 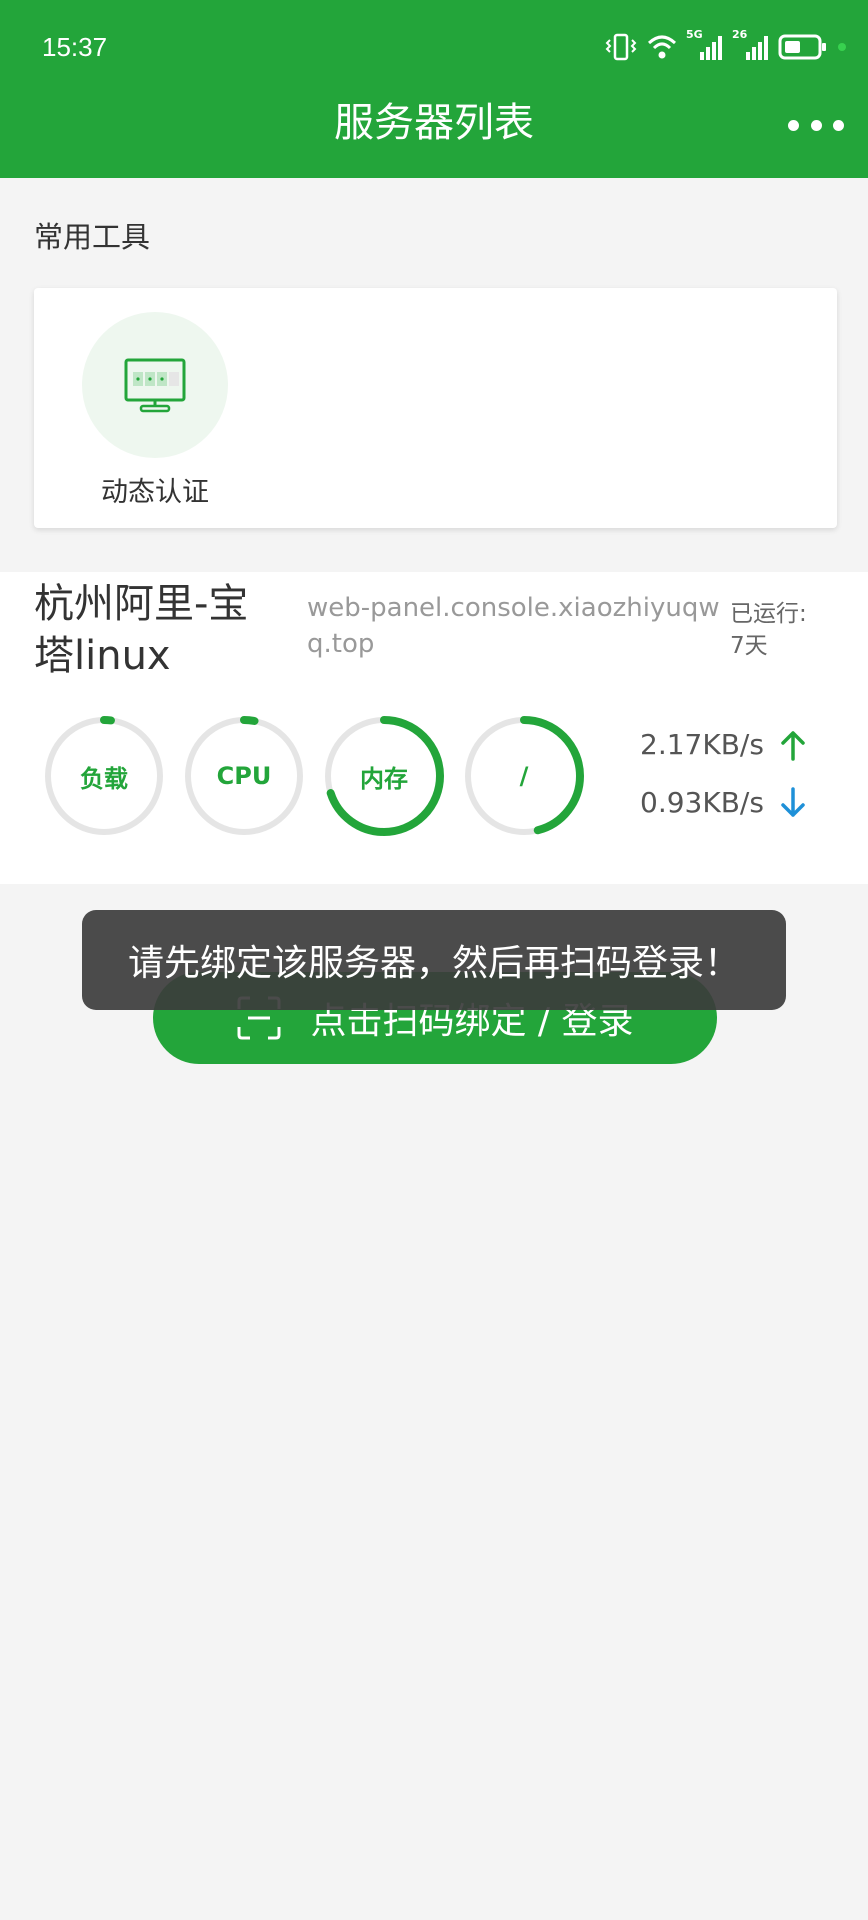 I want to click on gauge-label: 负载, so click(x=104, y=778).